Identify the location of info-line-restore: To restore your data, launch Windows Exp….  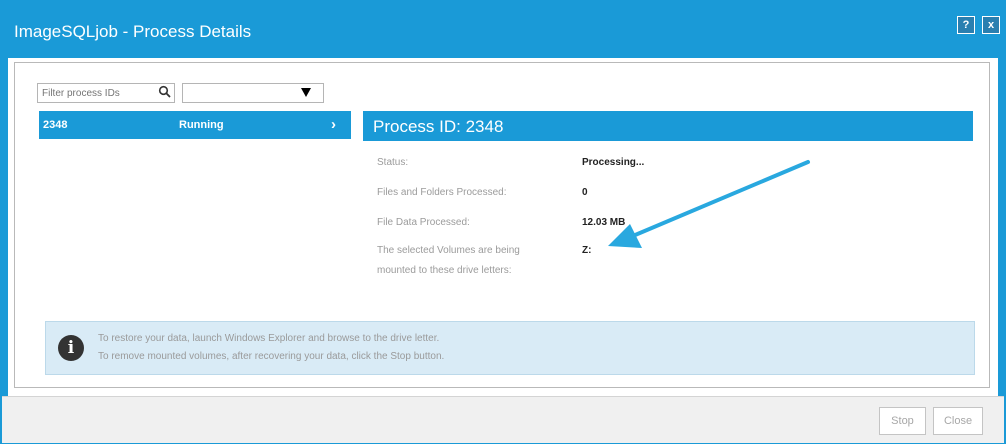
(269, 338).